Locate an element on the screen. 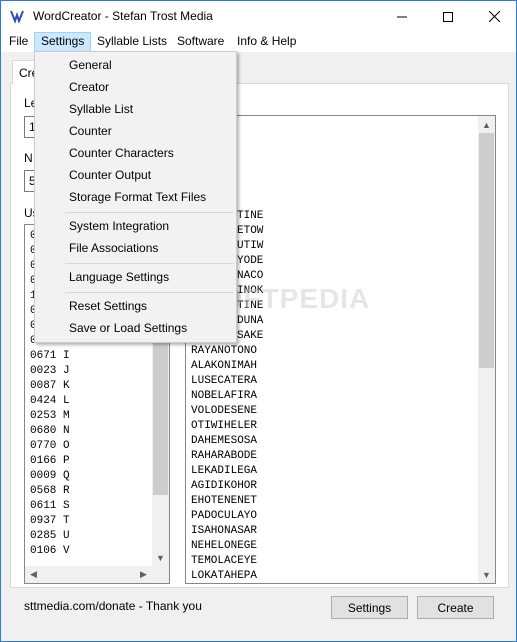  maximize-button is located at coordinates (448, 16).